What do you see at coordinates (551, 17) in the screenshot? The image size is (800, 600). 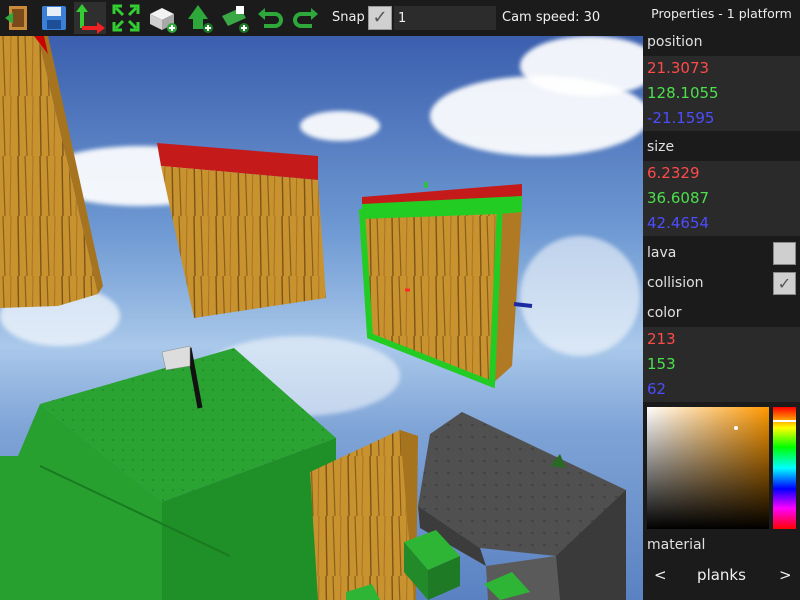 I see `cam-speed-label: Cam speed: 30` at bounding box center [551, 17].